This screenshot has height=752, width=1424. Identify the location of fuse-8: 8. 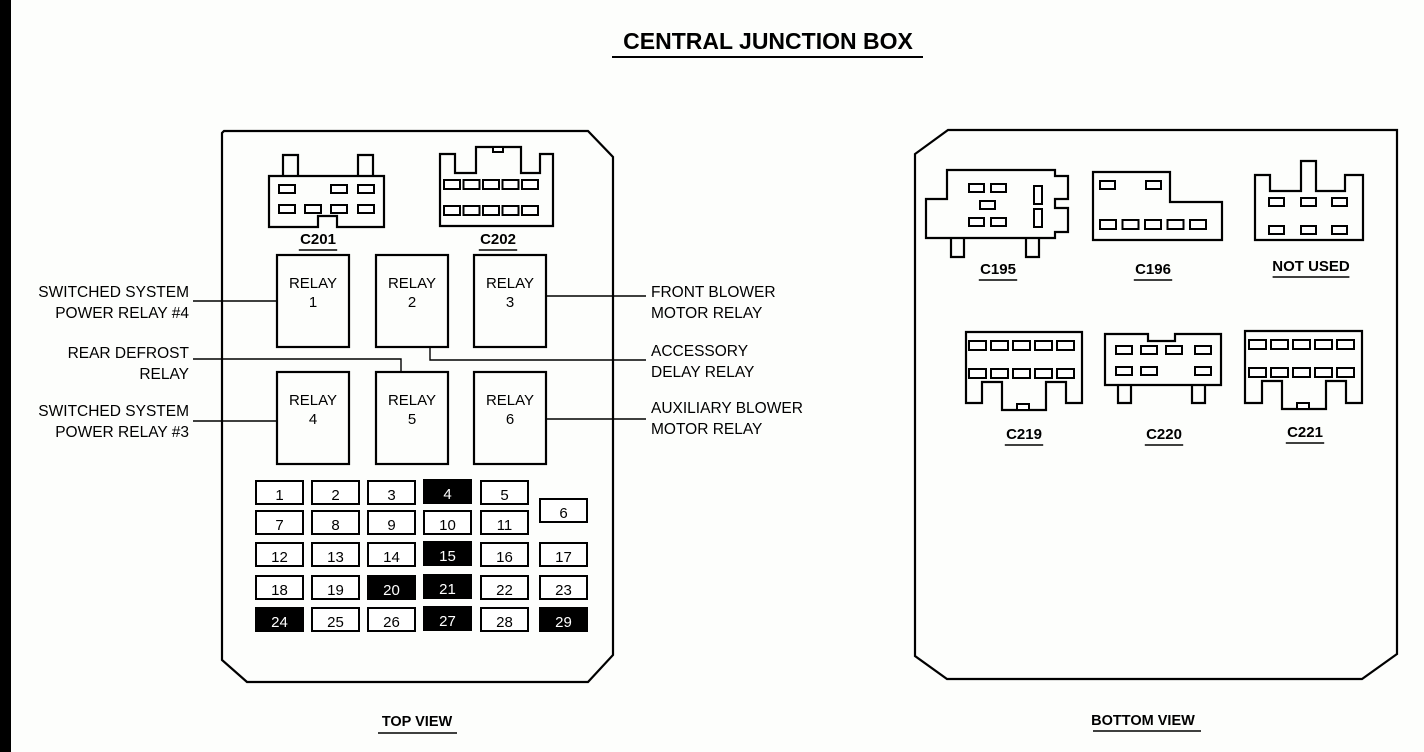
(335, 522).